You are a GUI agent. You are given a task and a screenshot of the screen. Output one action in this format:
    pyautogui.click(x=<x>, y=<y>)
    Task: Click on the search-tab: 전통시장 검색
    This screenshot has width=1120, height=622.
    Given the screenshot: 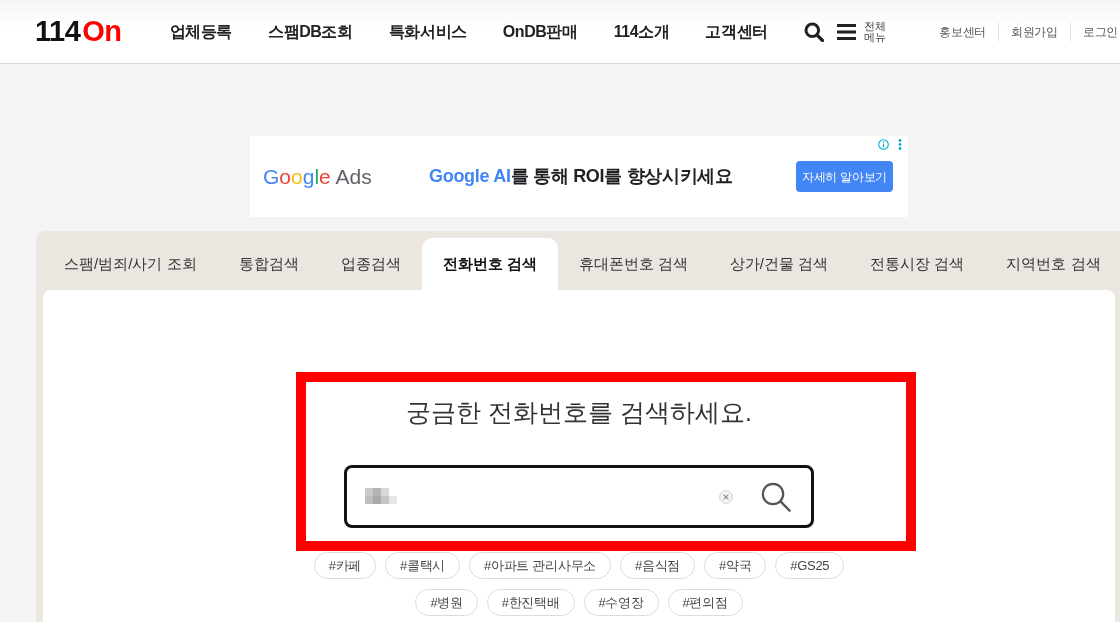 What is the action you would take?
    pyautogui.click(x=917, y=264)
    